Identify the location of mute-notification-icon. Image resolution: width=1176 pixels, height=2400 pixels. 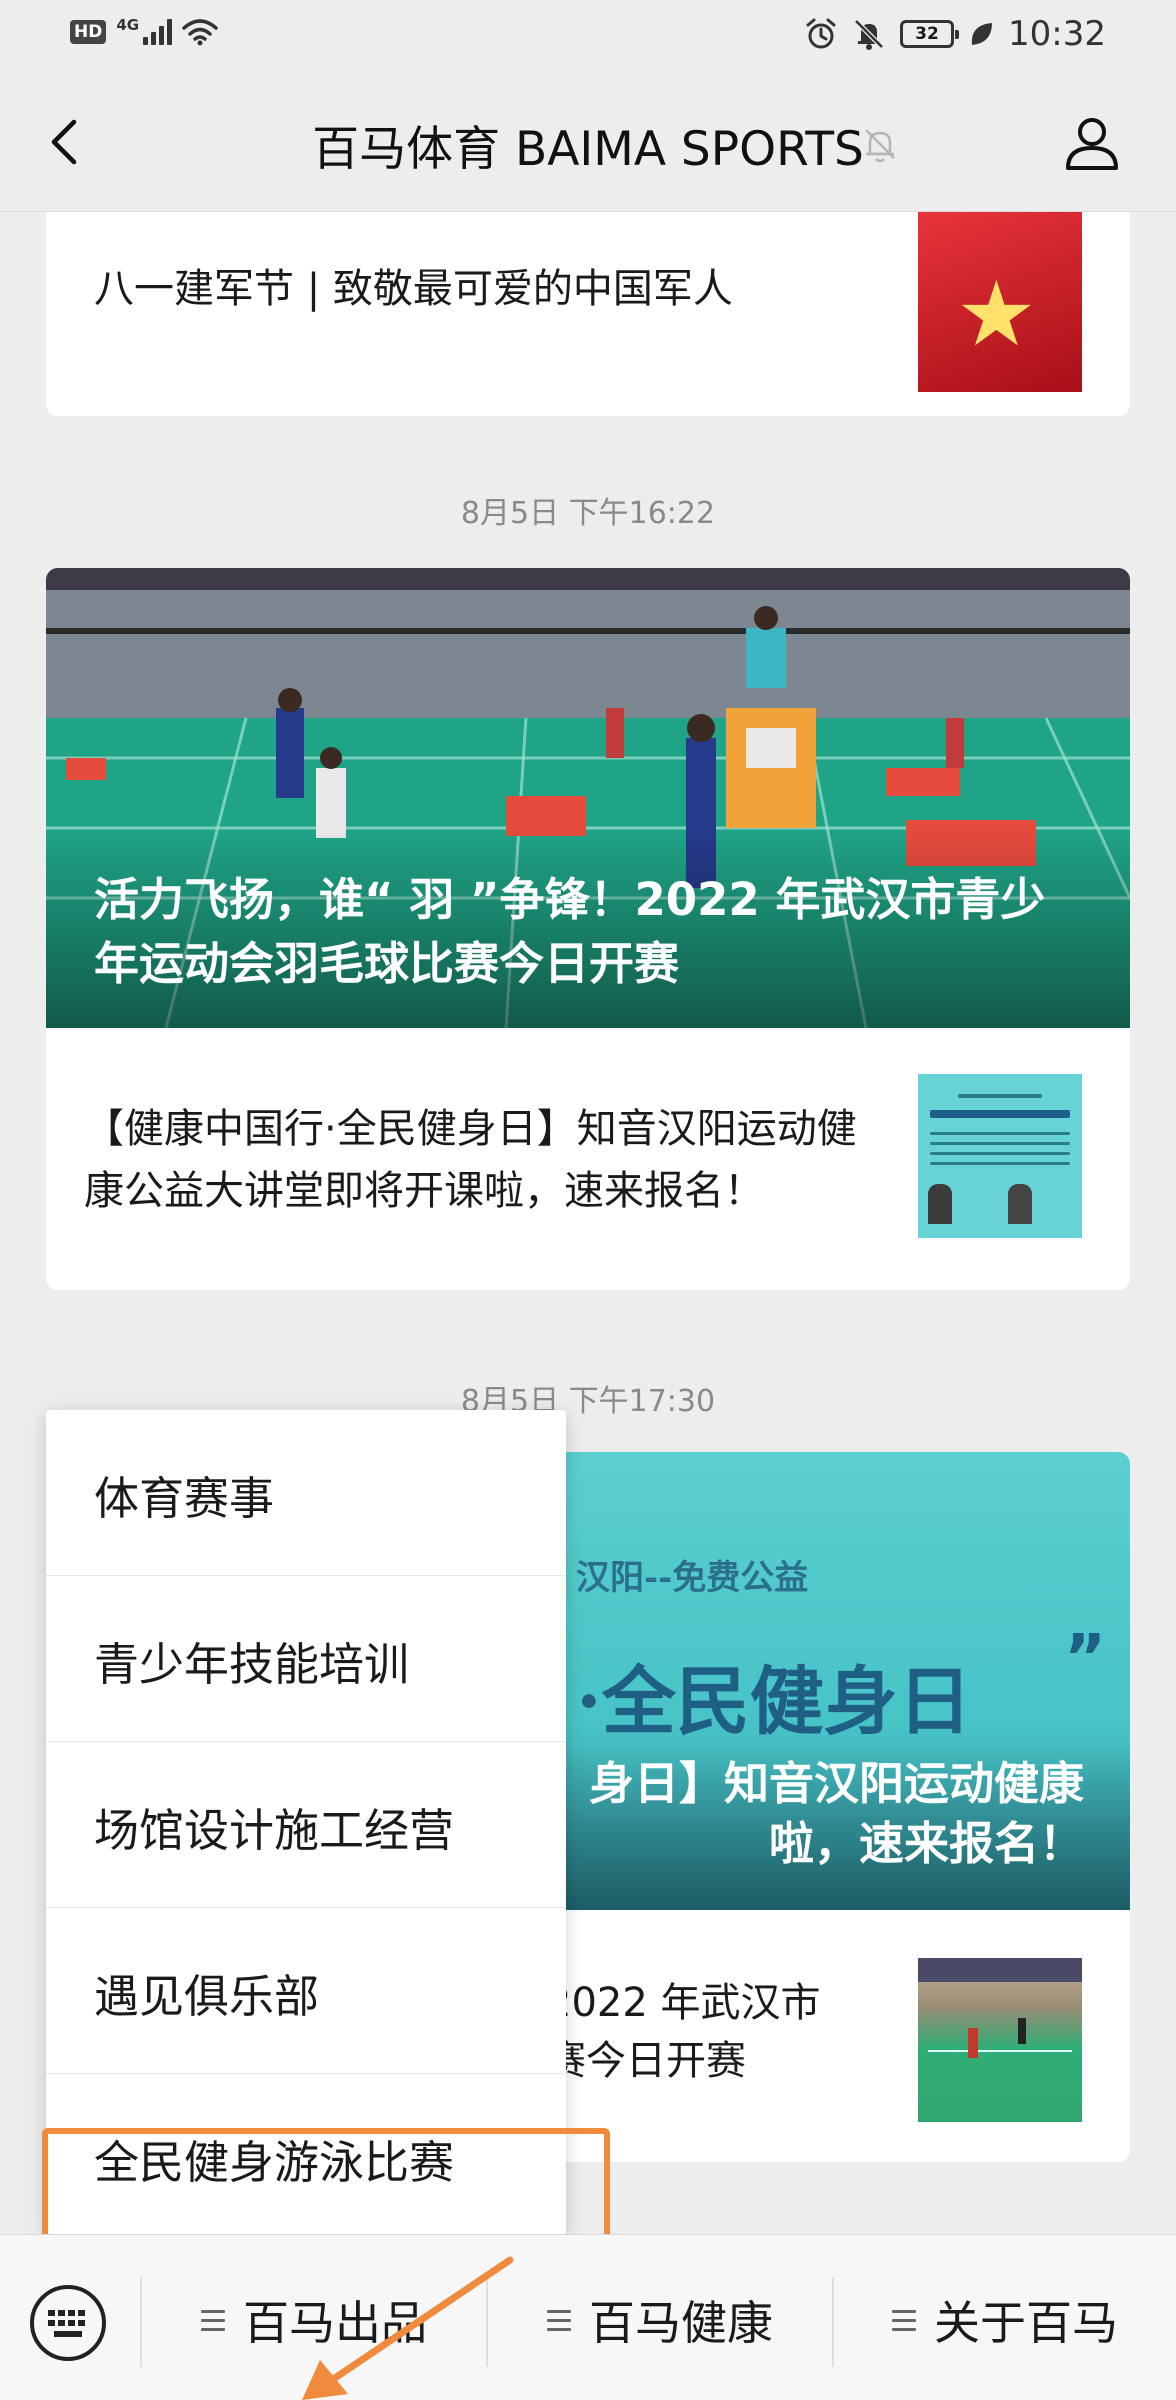
(869, 34).